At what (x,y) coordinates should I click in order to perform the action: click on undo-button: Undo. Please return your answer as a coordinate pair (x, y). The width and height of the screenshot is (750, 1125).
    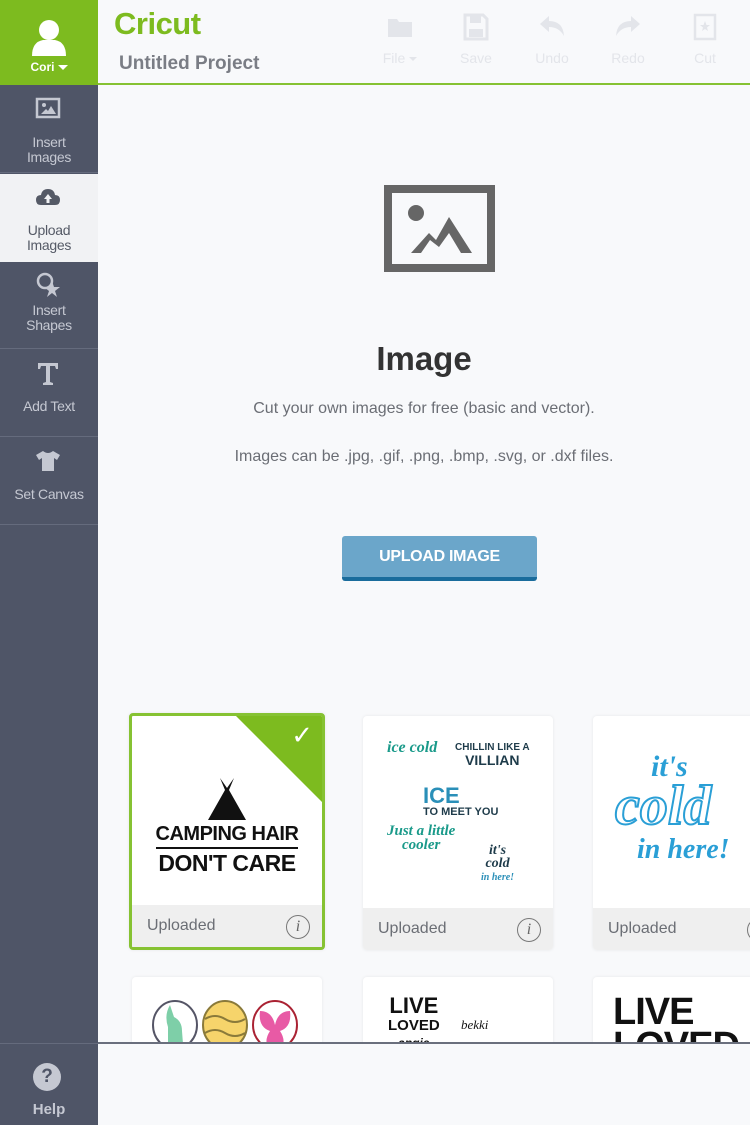
    Looking at the image, I should click on (552, 39).